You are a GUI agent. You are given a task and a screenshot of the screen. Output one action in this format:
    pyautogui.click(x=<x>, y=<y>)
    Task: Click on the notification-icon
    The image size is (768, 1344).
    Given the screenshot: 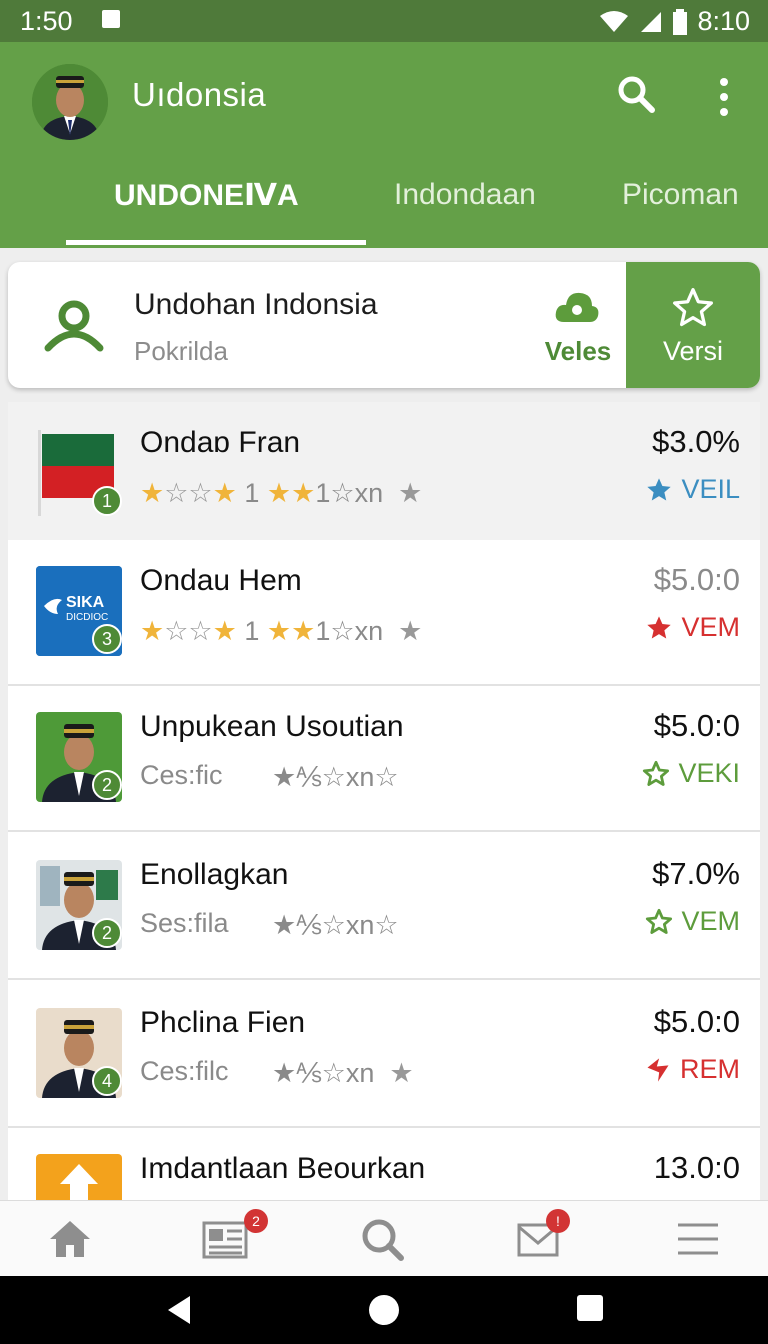 What is the action you would take?
    pyautogui.click(x=111, y=19)
    